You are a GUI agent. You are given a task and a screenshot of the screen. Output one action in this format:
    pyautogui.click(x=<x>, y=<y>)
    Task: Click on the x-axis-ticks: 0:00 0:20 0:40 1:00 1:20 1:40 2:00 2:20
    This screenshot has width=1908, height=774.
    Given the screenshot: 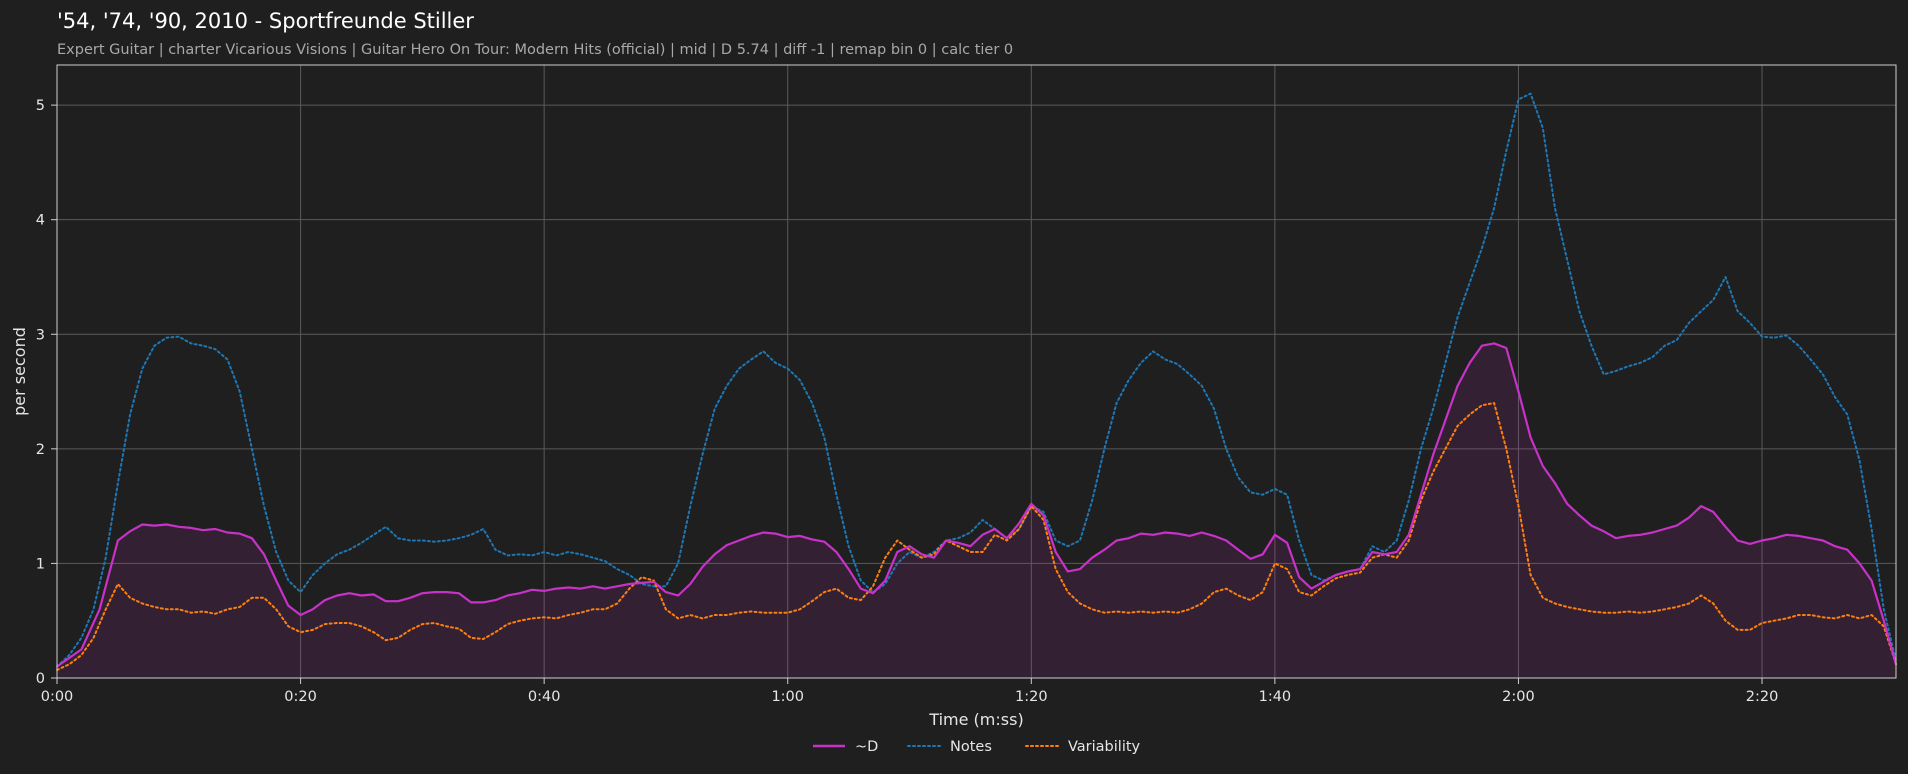 What is the action you would take?
    pyautogui.click(x=910, y=691)
    